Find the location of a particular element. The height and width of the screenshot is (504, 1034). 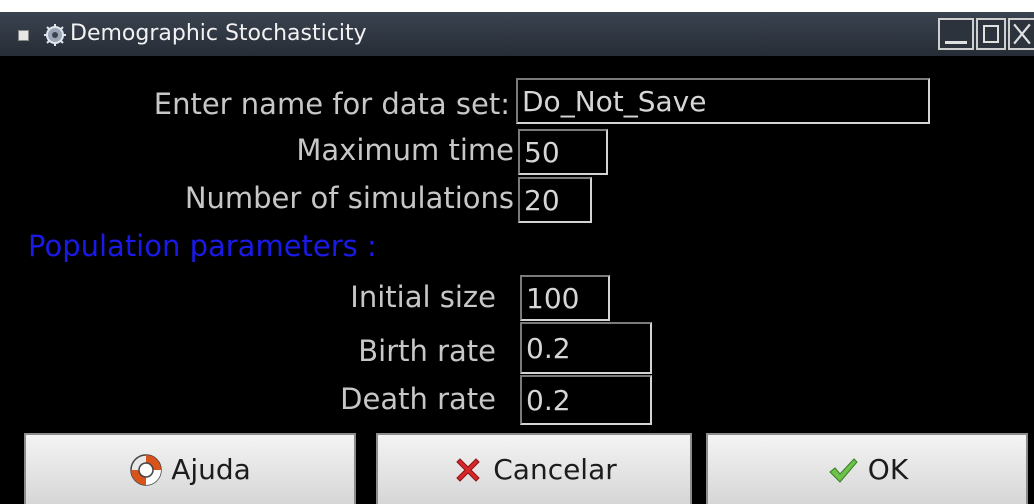

minimize-button is located at coordinates (956, 34).